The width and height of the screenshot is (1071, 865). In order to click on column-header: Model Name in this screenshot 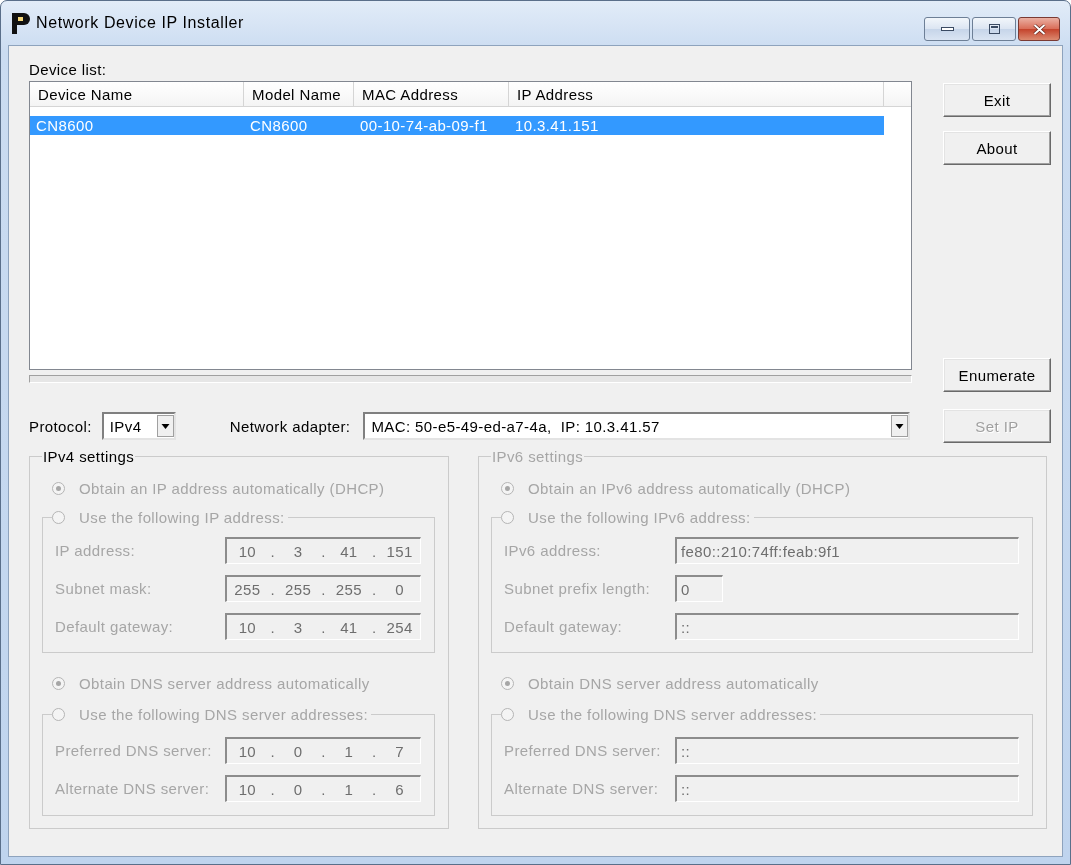, I will do `click(299, 94)`.